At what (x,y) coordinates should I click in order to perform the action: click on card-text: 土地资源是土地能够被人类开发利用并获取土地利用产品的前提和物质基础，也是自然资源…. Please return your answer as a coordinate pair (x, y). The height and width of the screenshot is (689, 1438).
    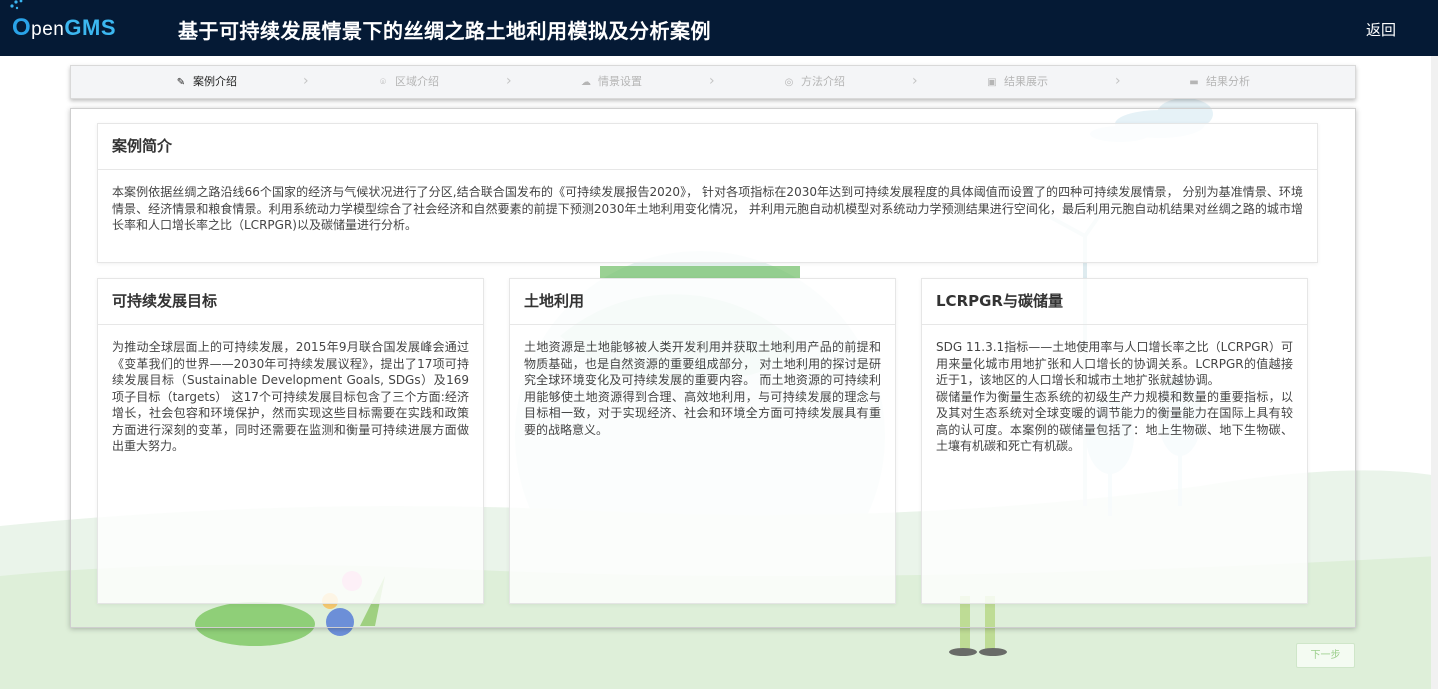
    Looking at the image, I should click on (702, 388).